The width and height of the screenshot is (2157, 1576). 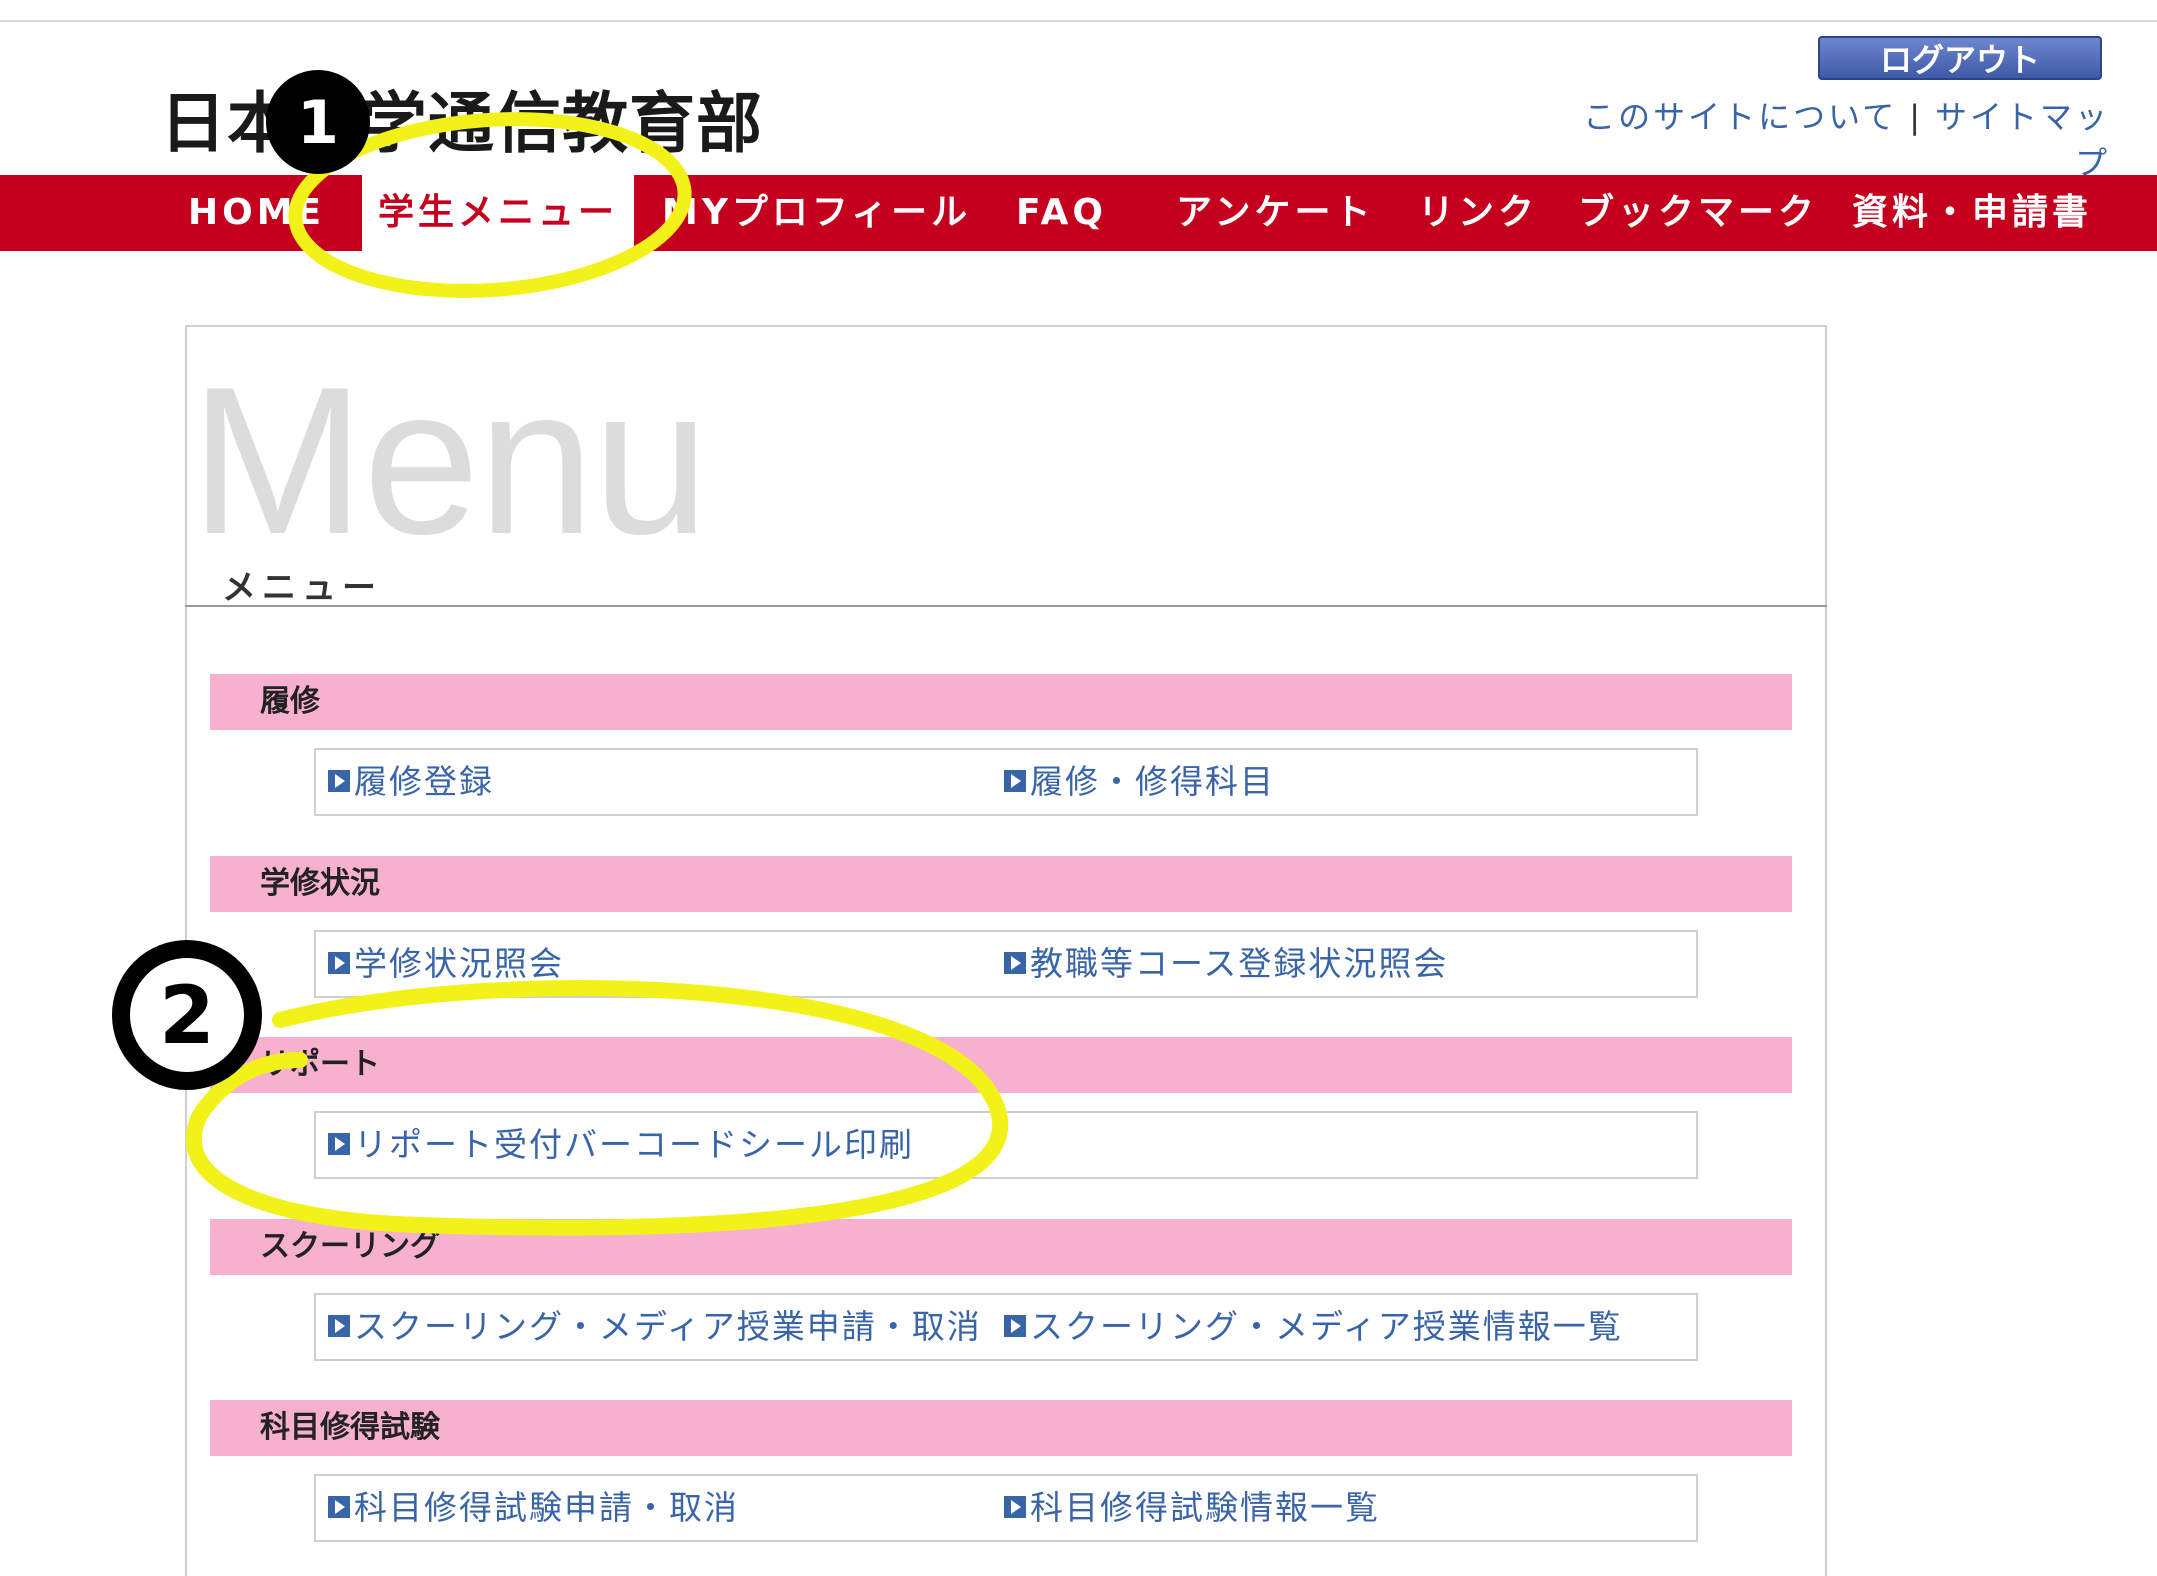 I want to click on section-header-study-status: 学修状況, so click(x=1001, y=884).